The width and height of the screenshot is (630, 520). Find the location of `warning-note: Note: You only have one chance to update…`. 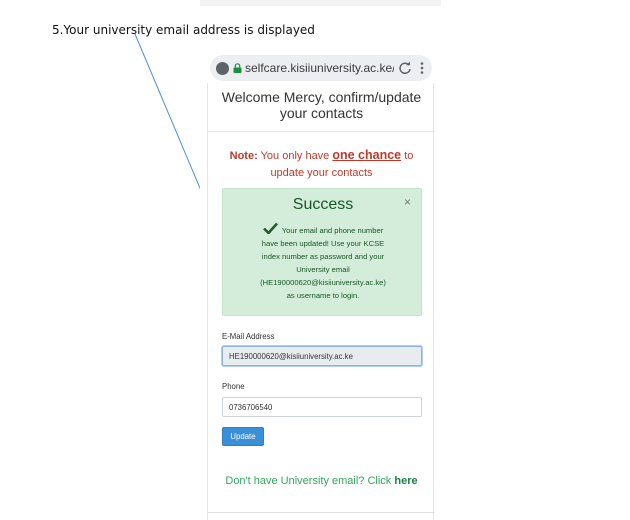

warning-note: Note: You only have one chance to update… is located at coordinates (321, 164).